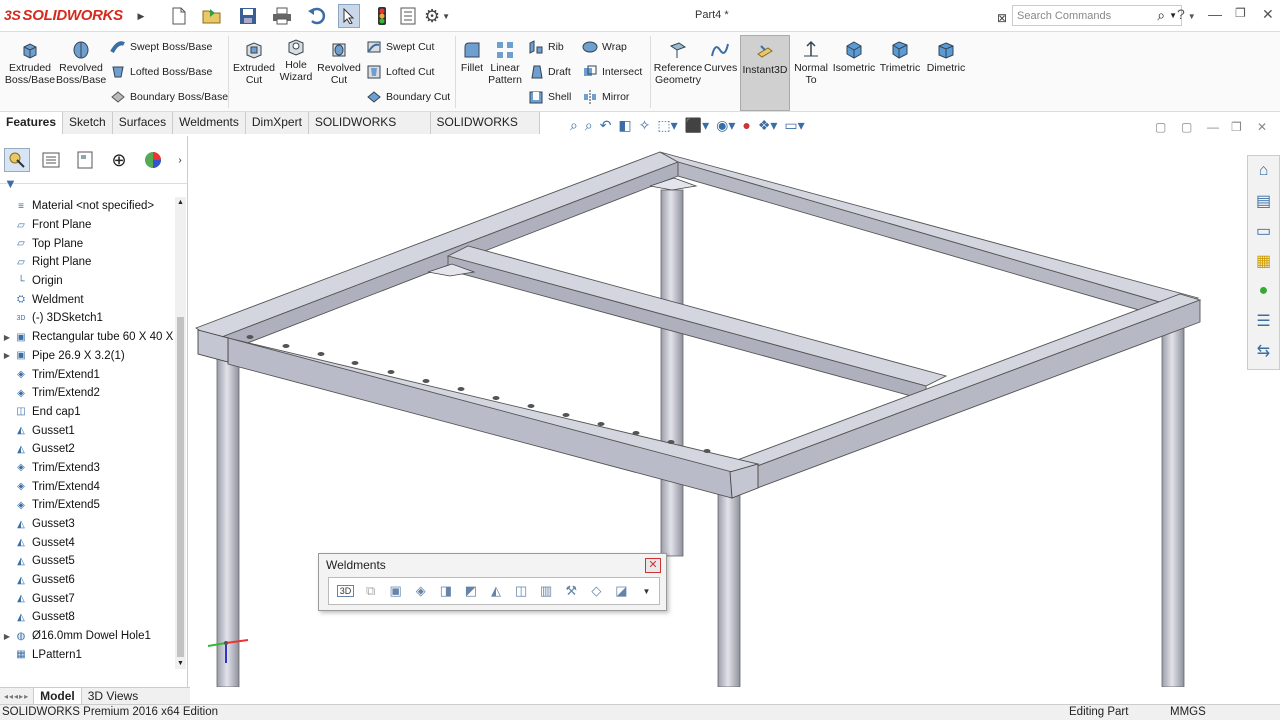 The image size is (1280, 720). What do you see at coordinates (1236, 127) in the screenshot?
I see `viewport-restore-icon: ❐` at bounding box center [1236, 127].